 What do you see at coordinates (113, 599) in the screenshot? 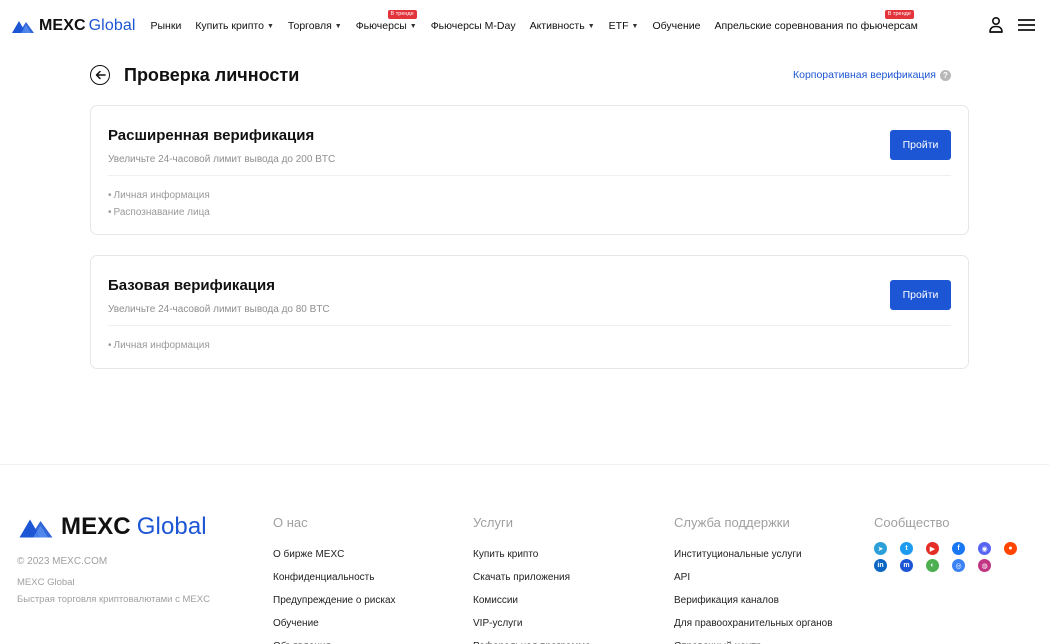
I see `footer-description: Быстрая торговля криптовалютами с MEXC` at bounding box center [113, 599].